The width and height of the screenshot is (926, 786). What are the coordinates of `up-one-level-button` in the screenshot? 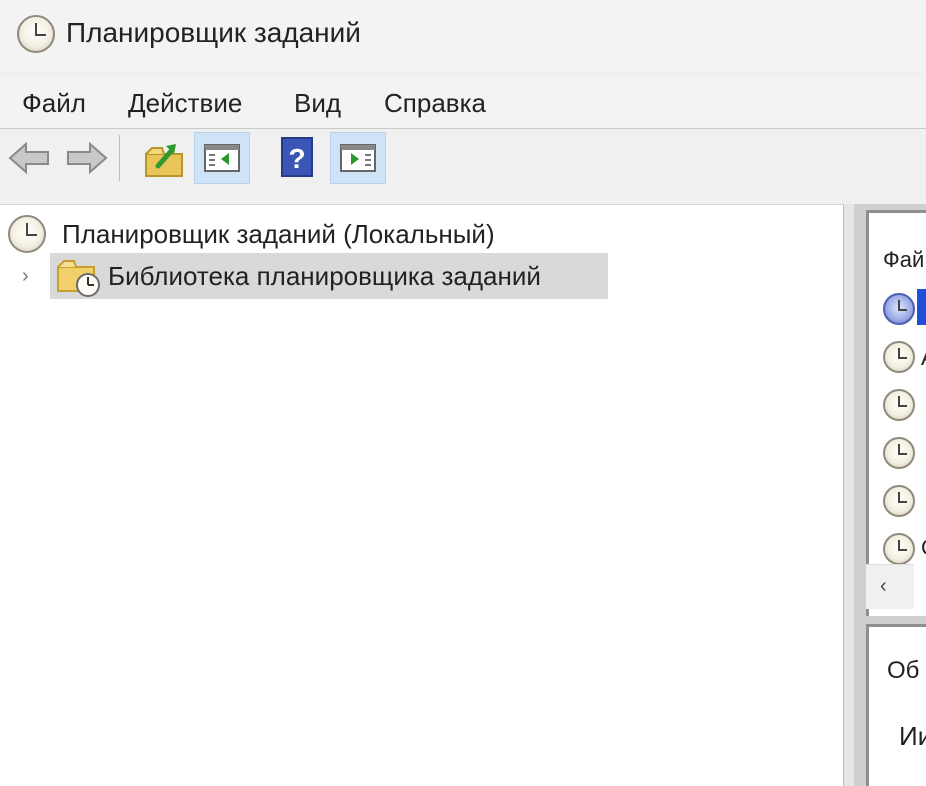 It's located at (164, 158).